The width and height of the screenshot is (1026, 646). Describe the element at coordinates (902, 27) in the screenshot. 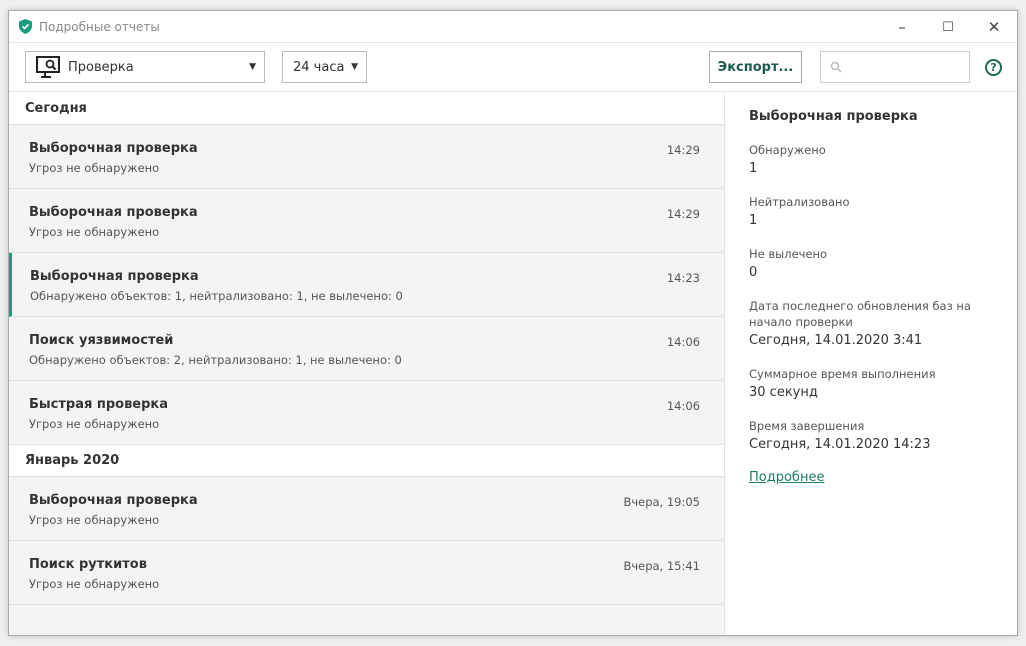

I see `minimize-button: –` at that location.